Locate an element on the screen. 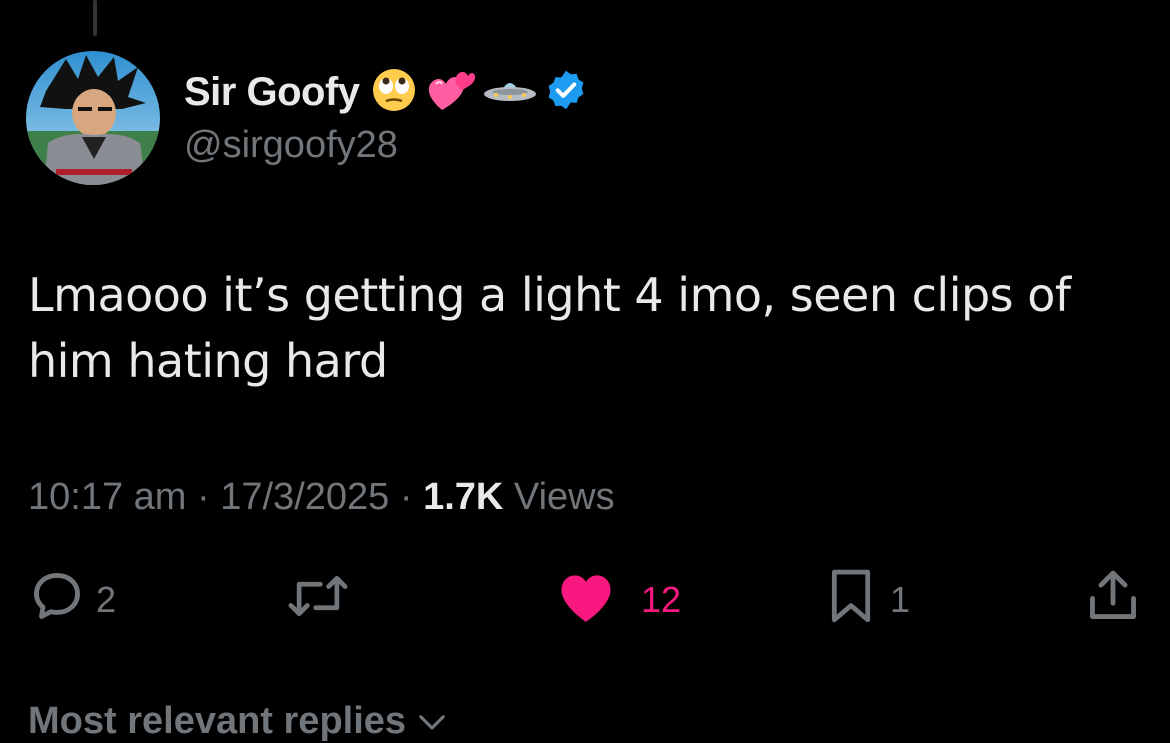  views-label: Views is located at coordinates (564, 497).